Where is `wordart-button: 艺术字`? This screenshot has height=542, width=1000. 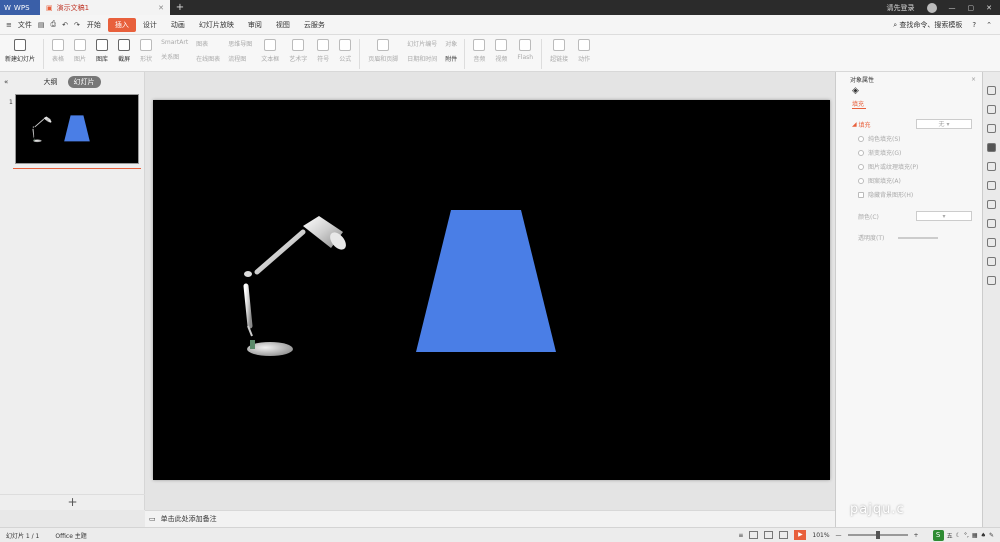
wordart-button: 艺术字 is located at coordinates (298, 51).